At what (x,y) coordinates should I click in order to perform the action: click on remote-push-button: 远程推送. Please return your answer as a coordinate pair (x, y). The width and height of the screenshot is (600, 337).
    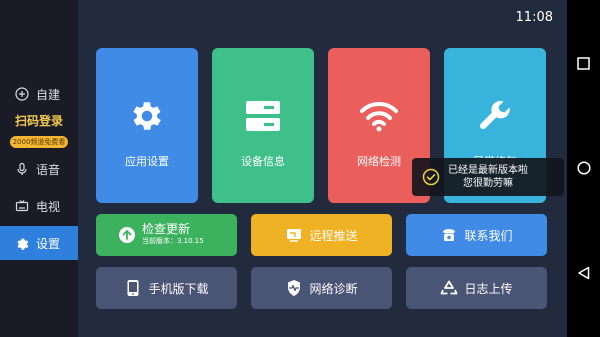
    Looking at the image, I should click on (321, 235).